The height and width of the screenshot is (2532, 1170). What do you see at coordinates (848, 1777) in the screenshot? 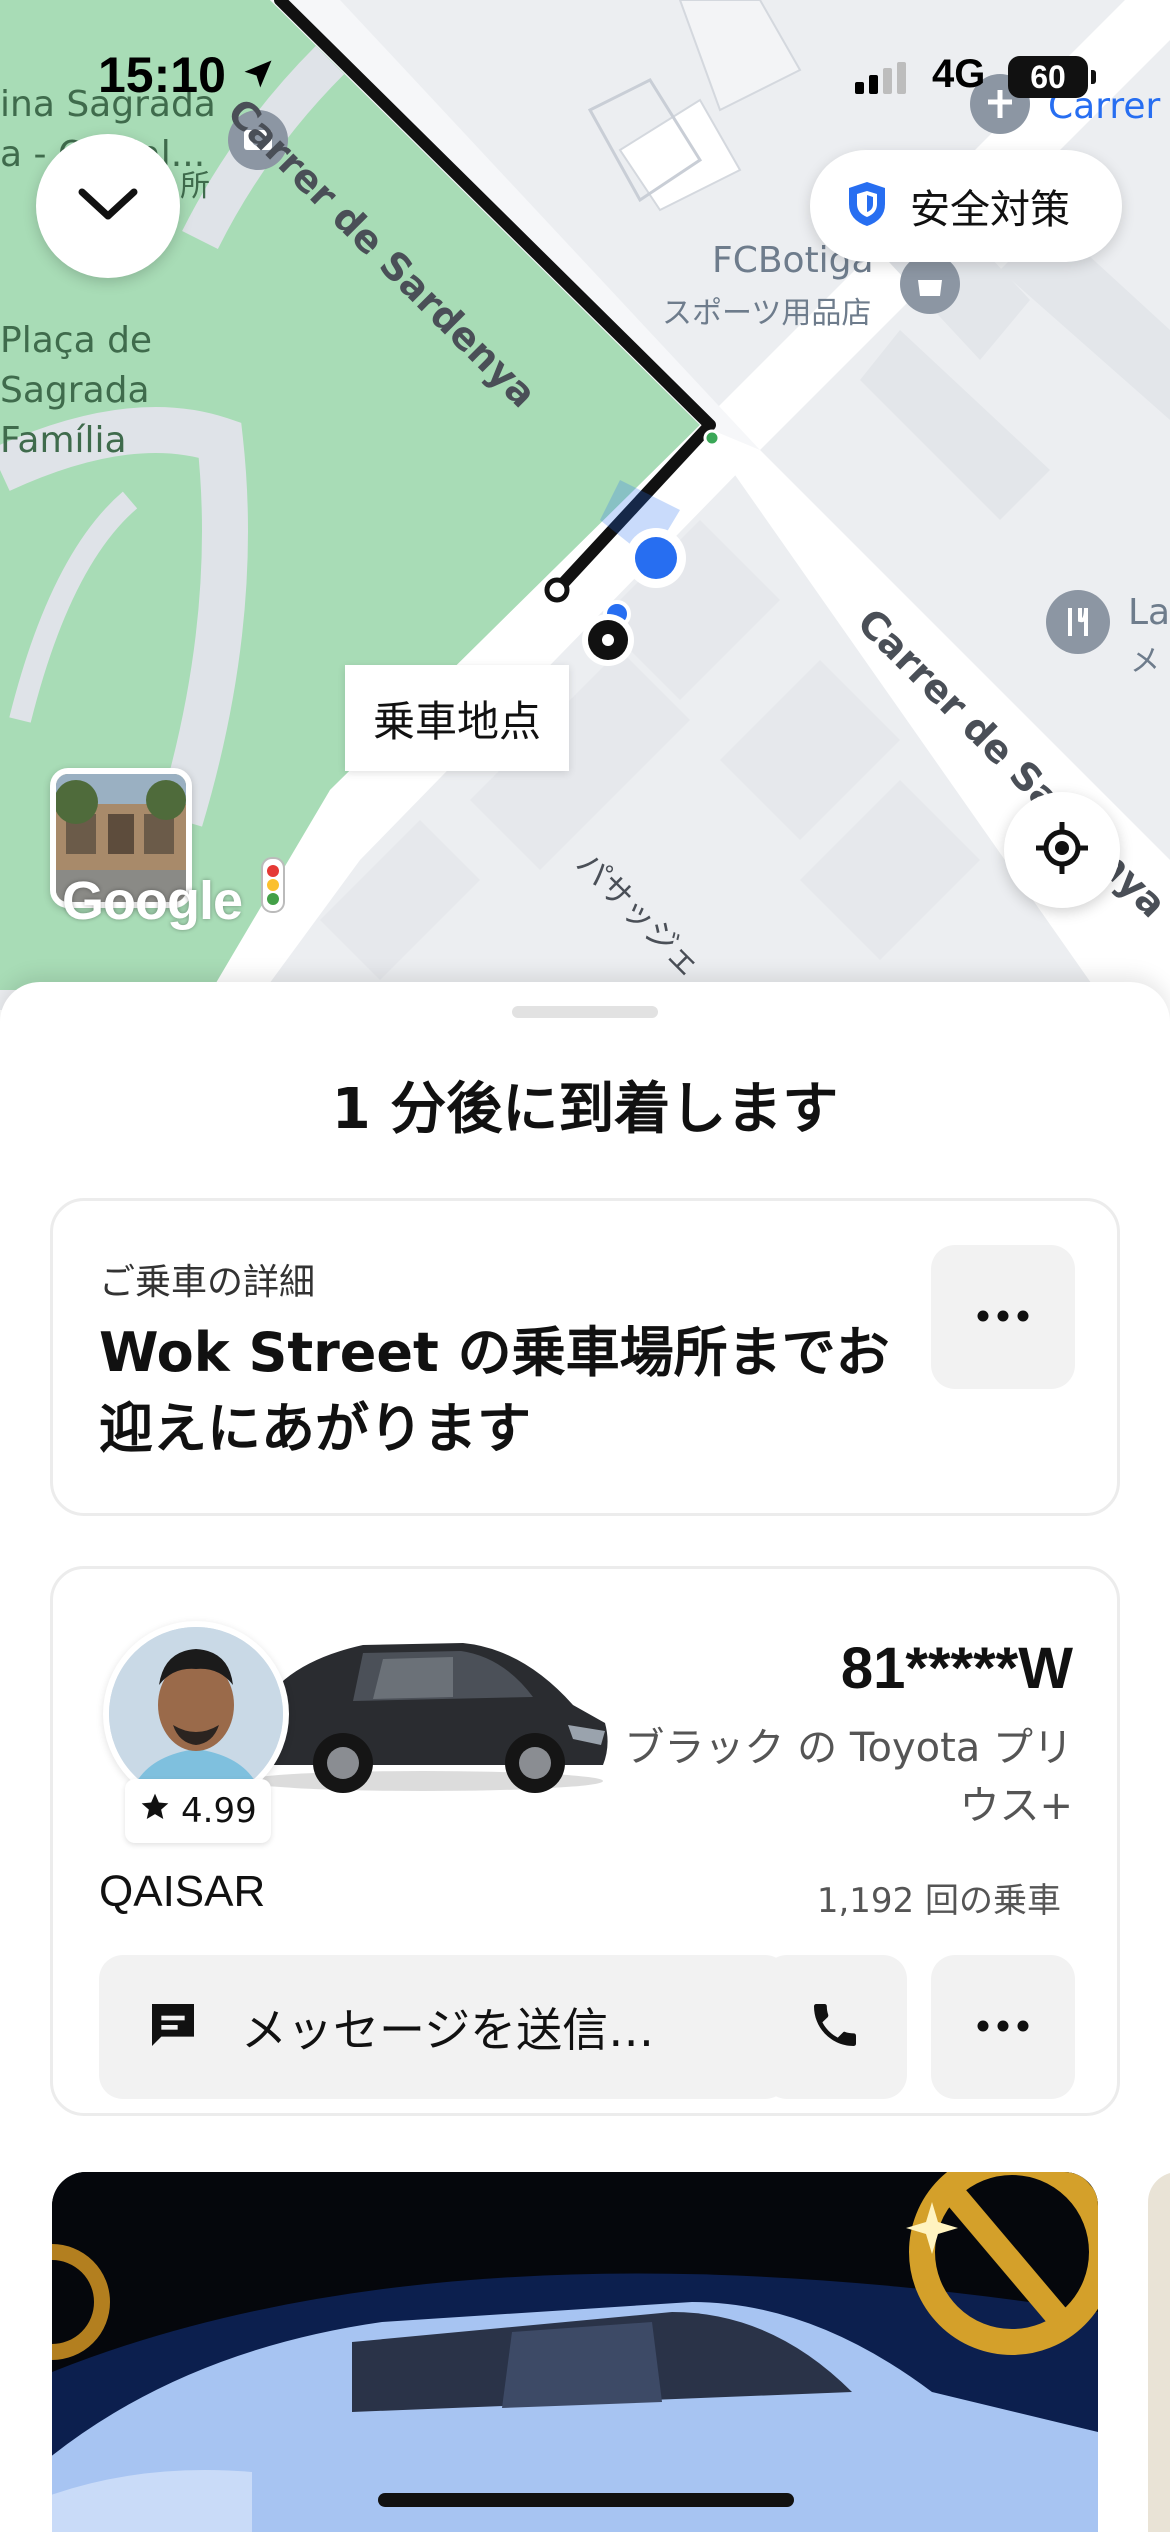
I see `vehicle-description: ブラック の Toyota プリウス+` at bounding box center [848, 1777].